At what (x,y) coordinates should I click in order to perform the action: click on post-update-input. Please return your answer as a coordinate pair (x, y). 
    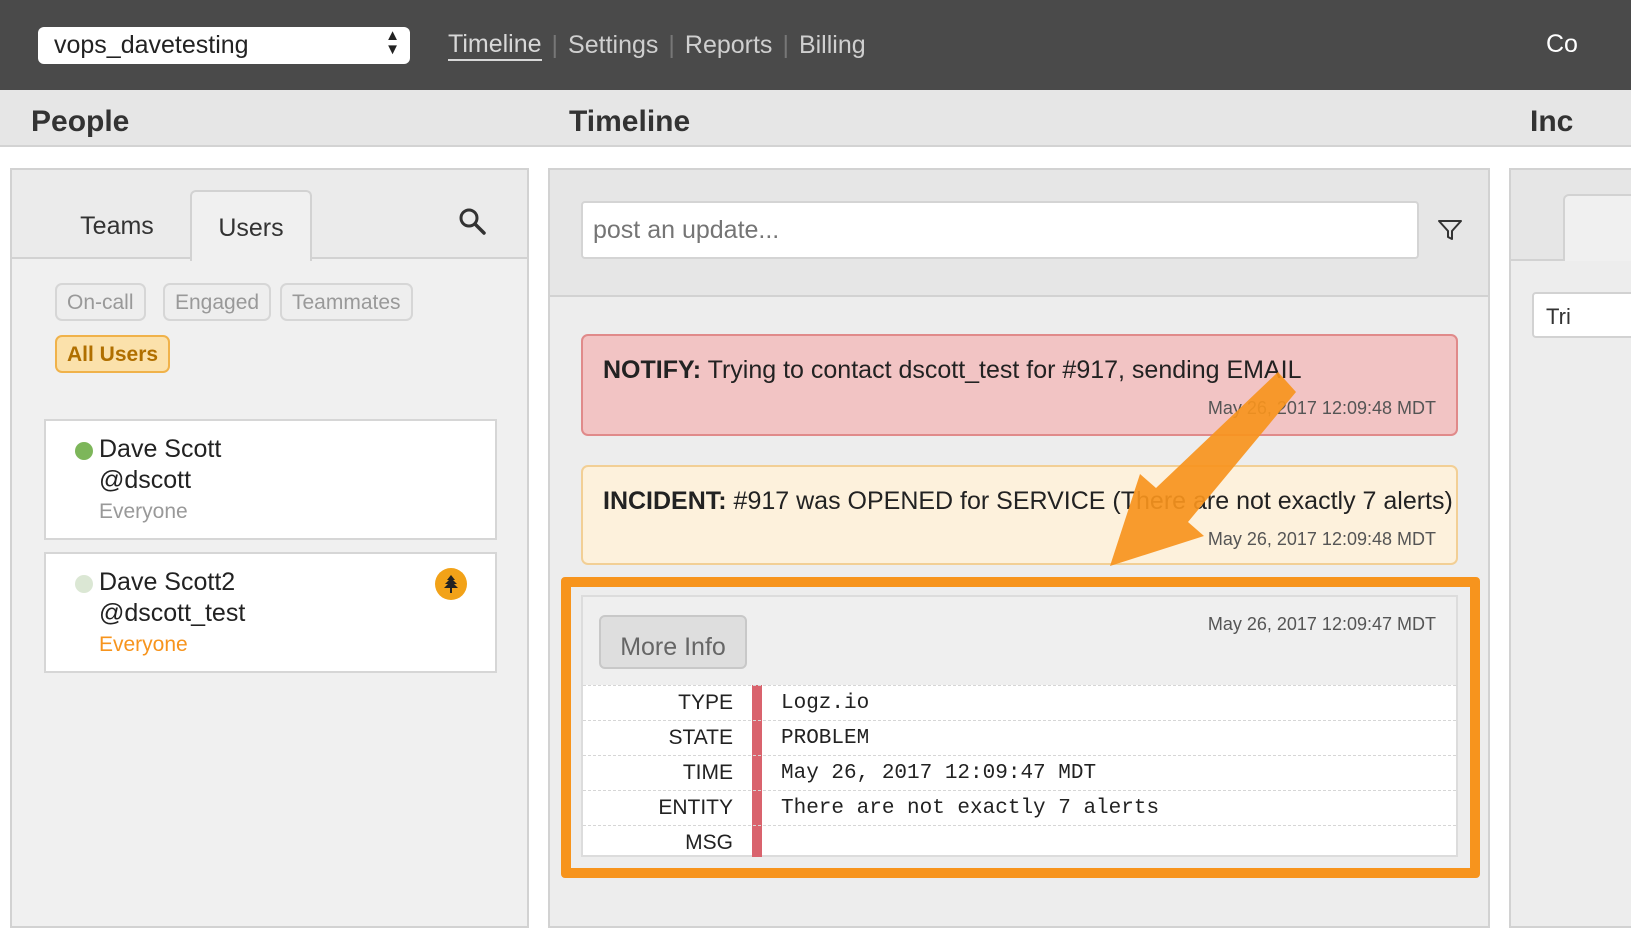
    Looking at the image, I should click on (1000, 230).